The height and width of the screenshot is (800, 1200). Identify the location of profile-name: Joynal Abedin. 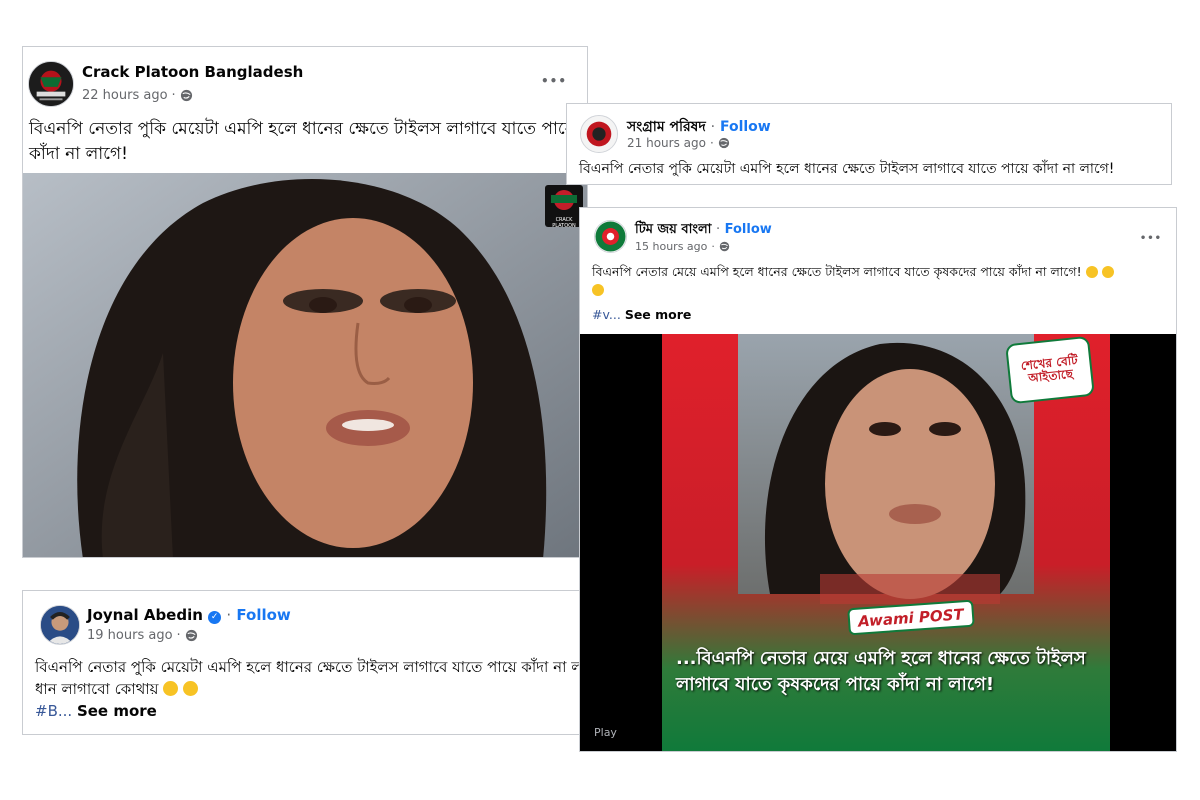
(145, 615).